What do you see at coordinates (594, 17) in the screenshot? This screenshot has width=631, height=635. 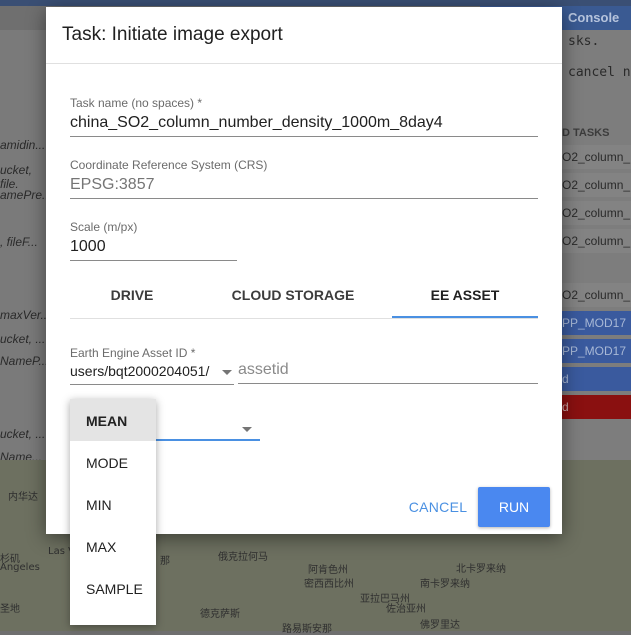 I see `console-tab-label: Console` at bounding box center [594, 17].